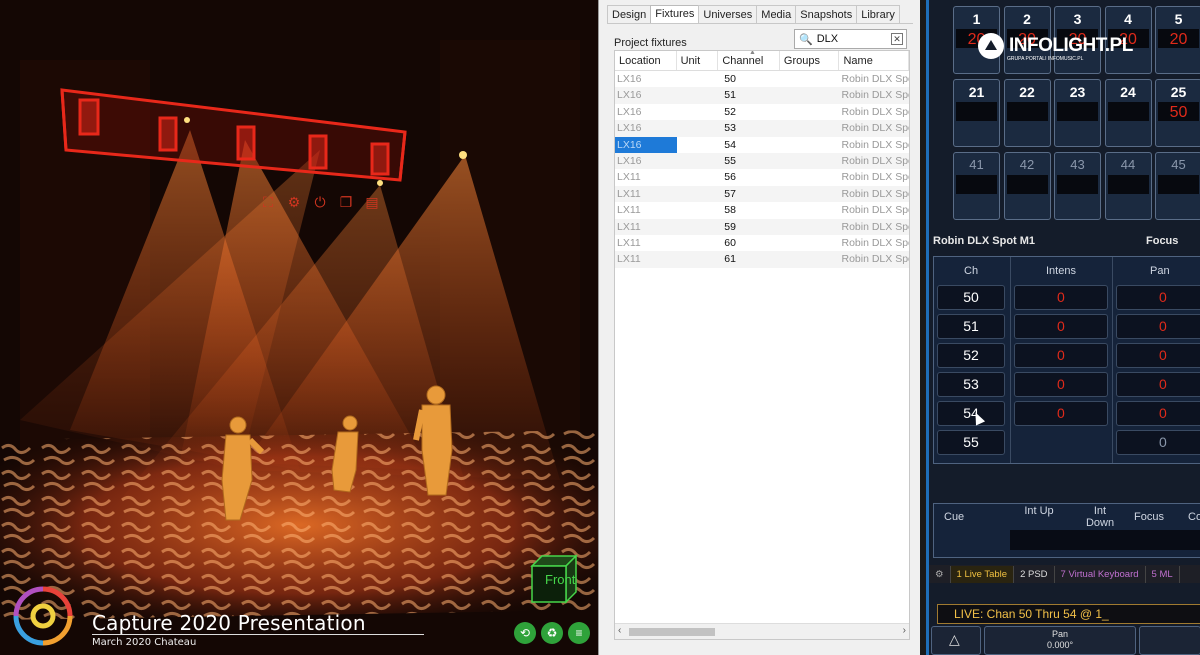  What do you see at coordinates (675, 14) in the screenshot?
I see `tab-fixtures: Fixtures` at bounding box center [675, 14].